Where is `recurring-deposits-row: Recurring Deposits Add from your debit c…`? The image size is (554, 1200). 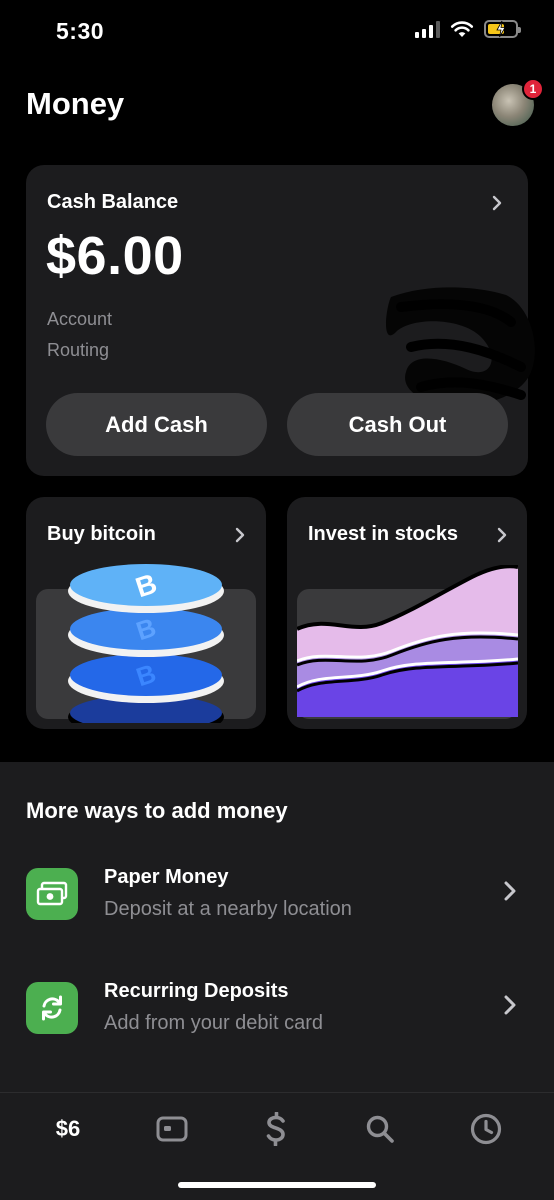
recurring-deposits-row: Recurring Deposits Add from your debit c… is located at coordinates (277, 1023).